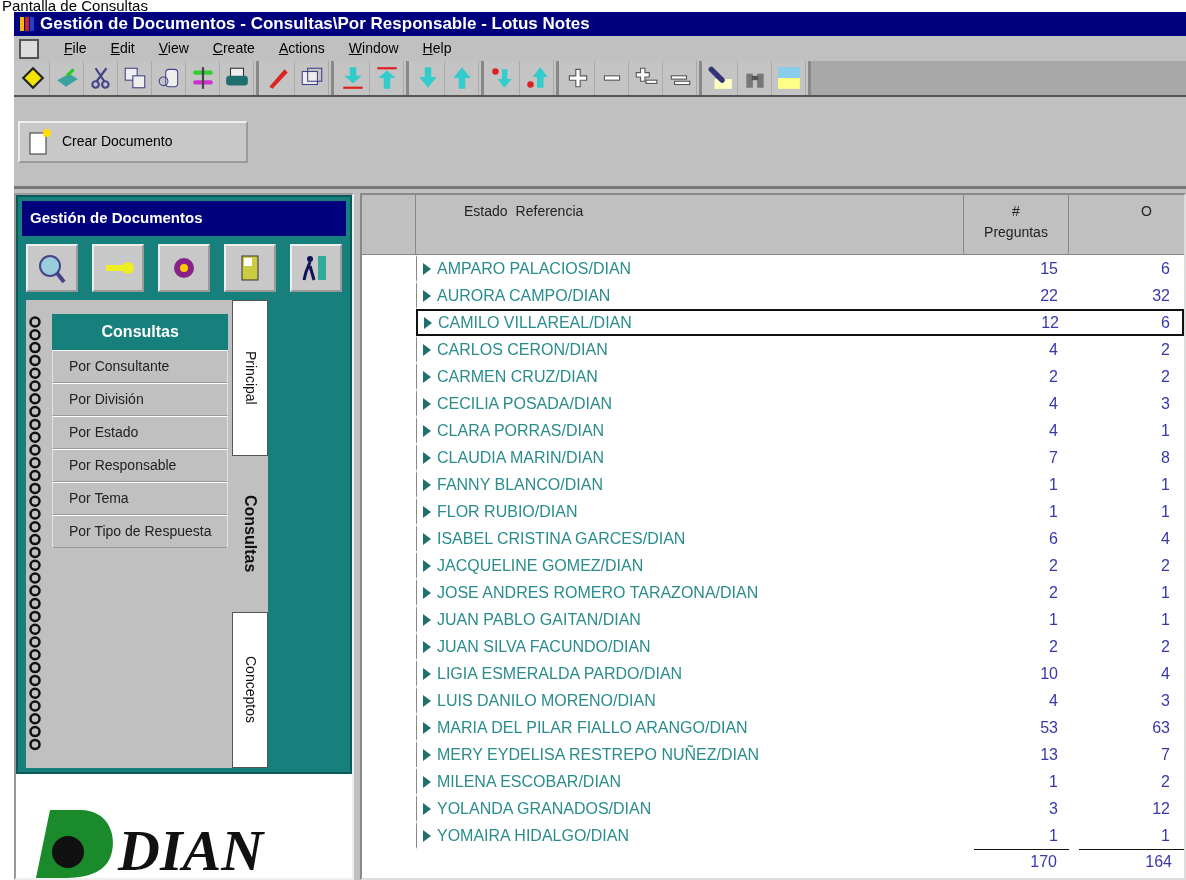 Image resolution: width=1186 pixels, height=880 pixels. I want to click on nav-item: Por Responsable, so click(140, 465).